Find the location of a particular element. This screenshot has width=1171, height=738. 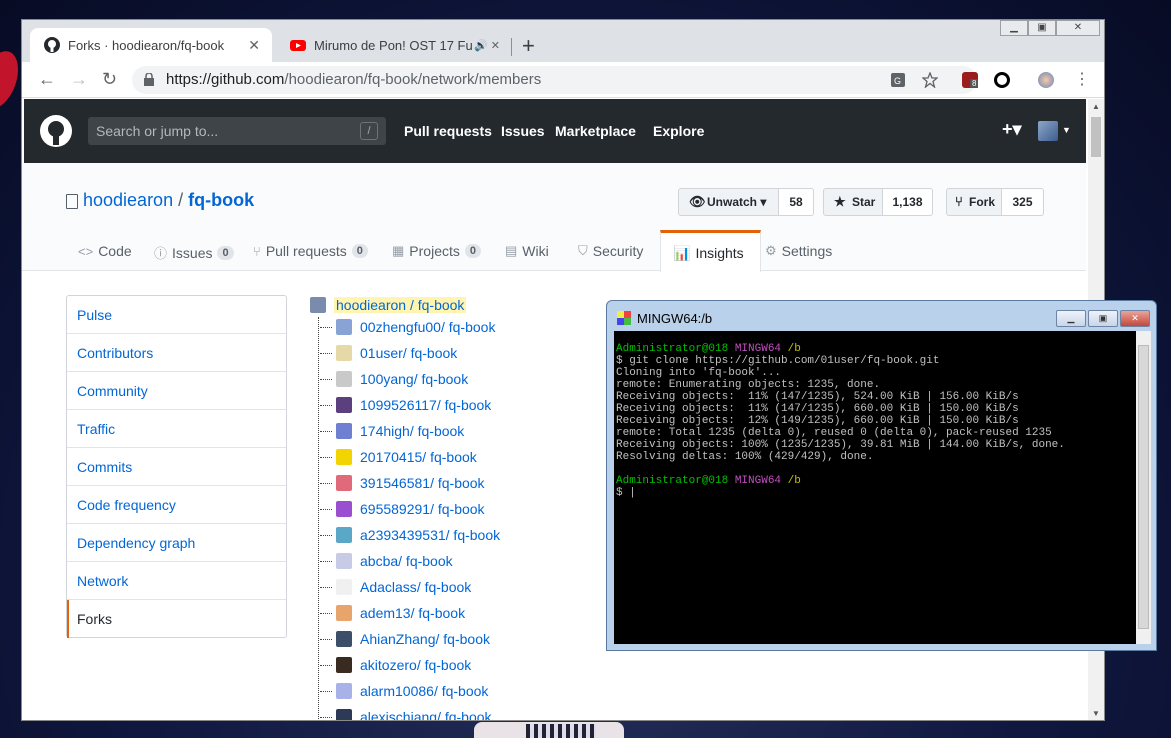

menu-forks: Forks is located at coordinates (176, 619).